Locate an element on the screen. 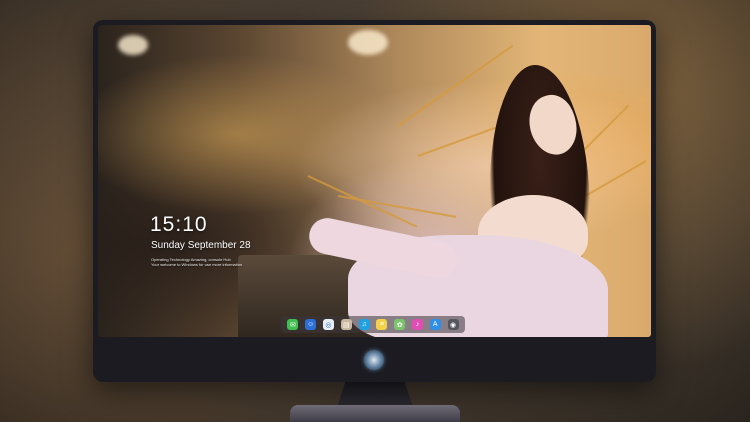 The width and height of the screenshot is (750, 422). messages-icon: ✉ is located at coordinates (293, 324).